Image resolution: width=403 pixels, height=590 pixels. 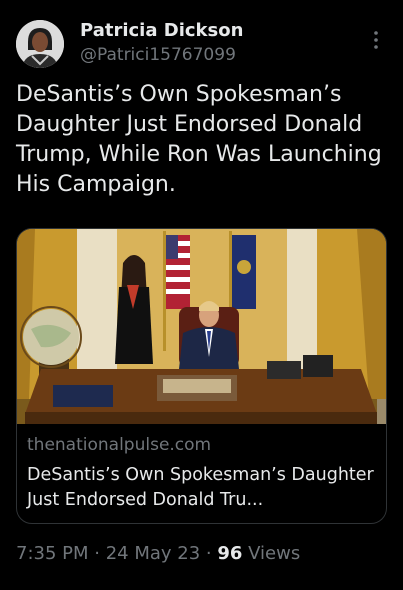 What do you see at coordinates (52, 553) in the screenshot?
I see `tweet-time: 7:35 PM` at bounding box center [52, 553].